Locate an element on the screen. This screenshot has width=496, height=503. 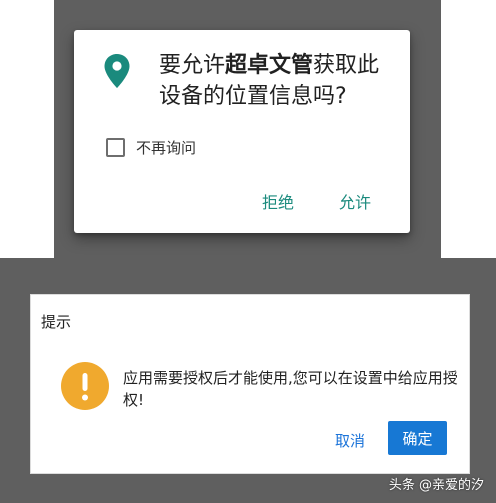
dont-ask-checkbox is located at coordinates (115, 147).